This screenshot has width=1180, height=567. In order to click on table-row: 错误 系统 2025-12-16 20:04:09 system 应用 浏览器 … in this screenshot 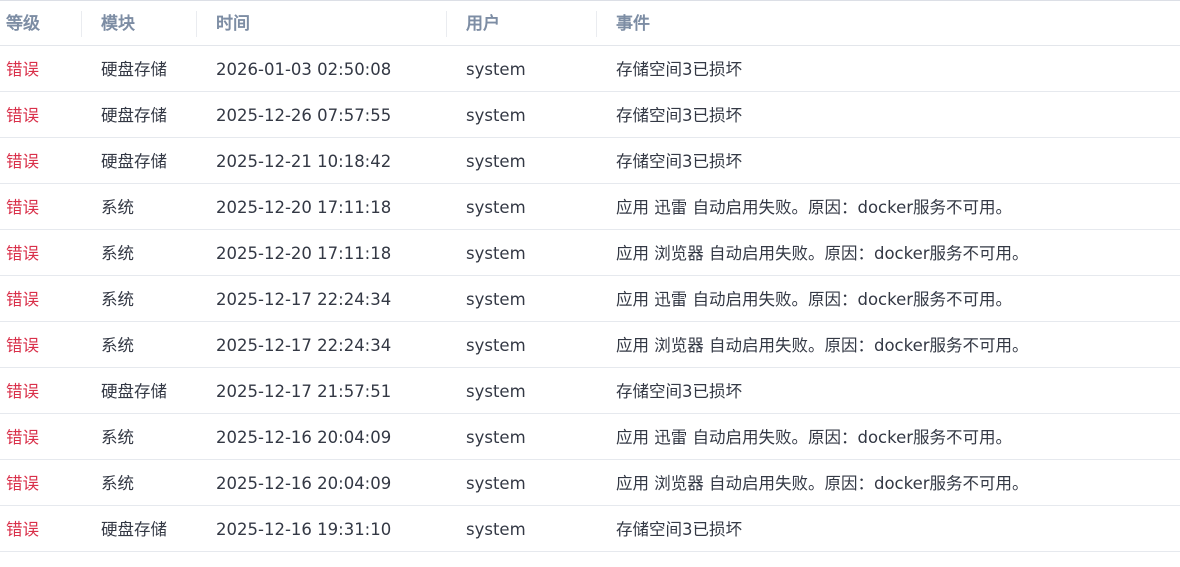, I will do `click(590, 483)`.